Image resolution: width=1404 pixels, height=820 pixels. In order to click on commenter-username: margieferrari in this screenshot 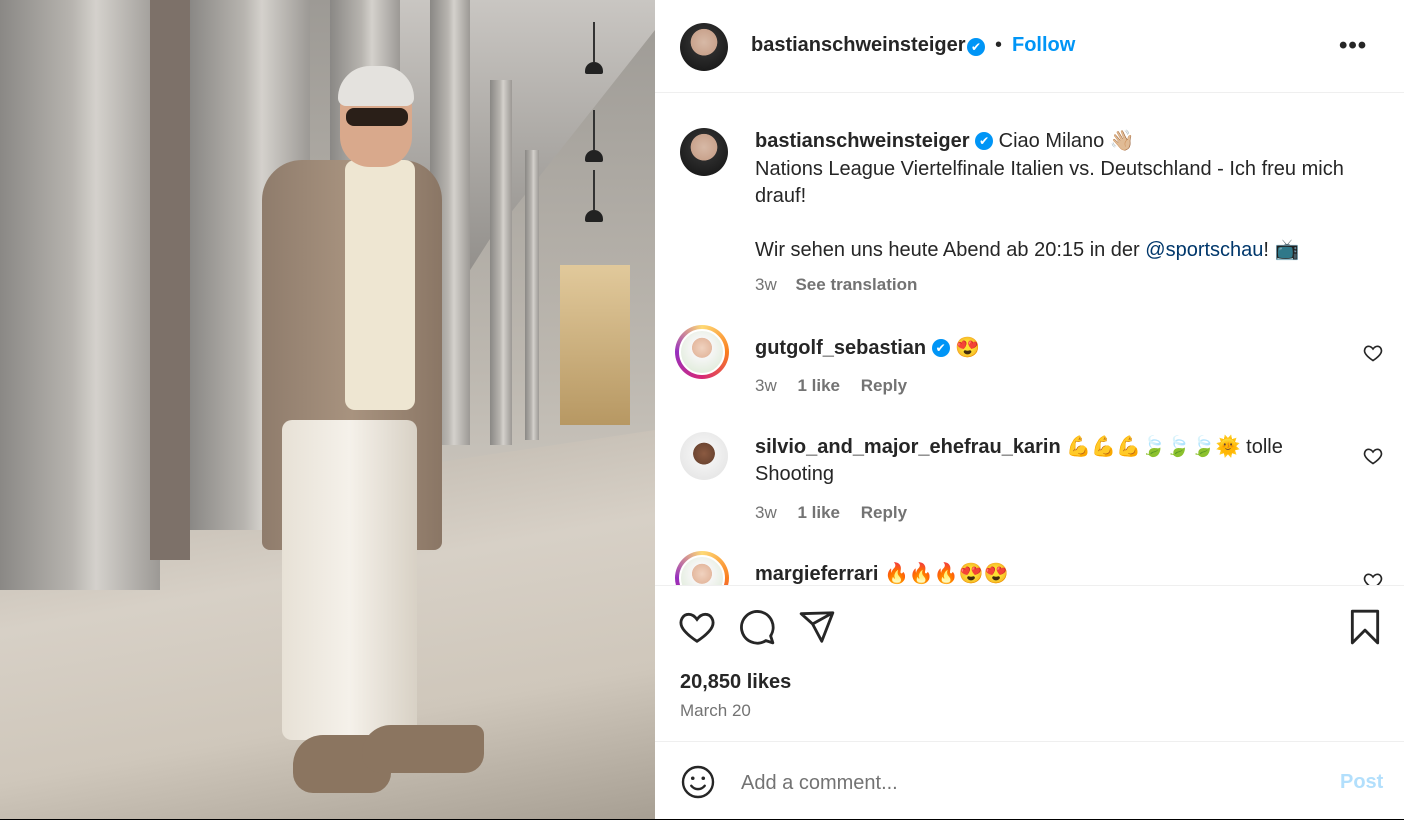, I will do `click(816, 574)`.